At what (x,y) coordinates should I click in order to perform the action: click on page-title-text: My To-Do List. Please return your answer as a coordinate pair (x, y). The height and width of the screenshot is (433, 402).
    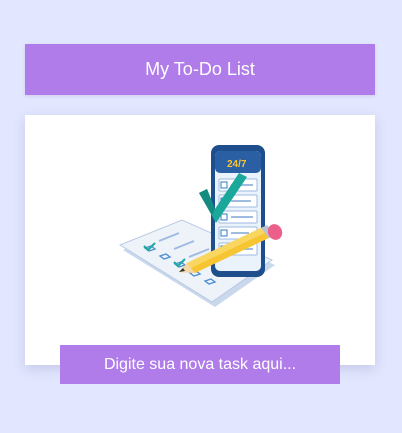
    Looking at the image, I should click on (200, 69).